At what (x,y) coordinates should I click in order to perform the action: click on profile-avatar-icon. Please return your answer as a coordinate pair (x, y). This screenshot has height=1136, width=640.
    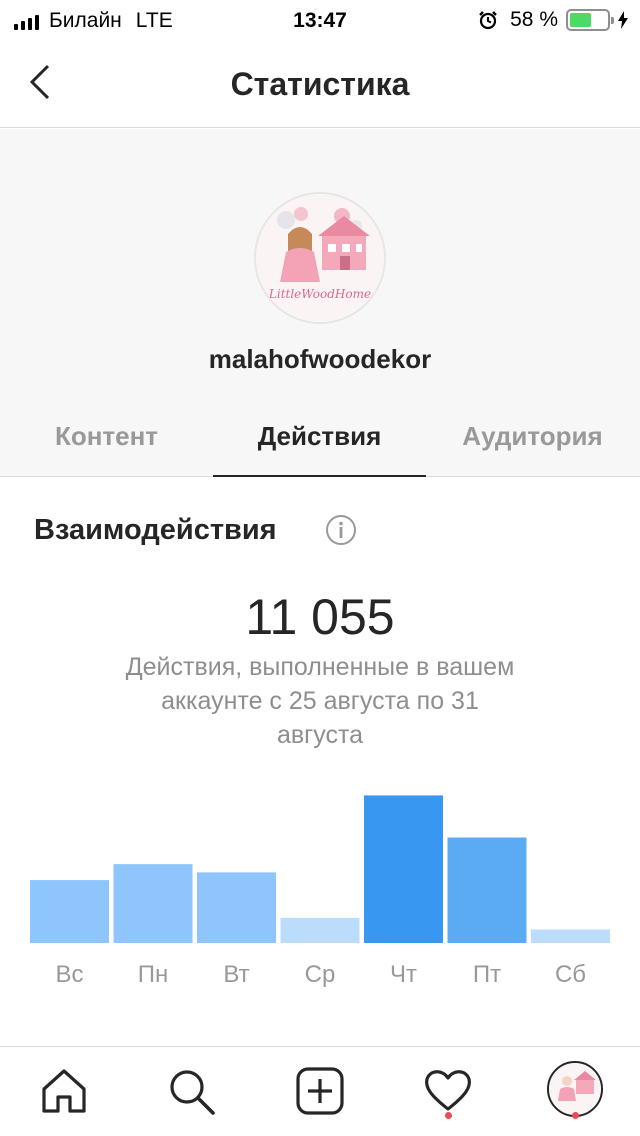
    Looking at the image, I should click on (575, 1089).